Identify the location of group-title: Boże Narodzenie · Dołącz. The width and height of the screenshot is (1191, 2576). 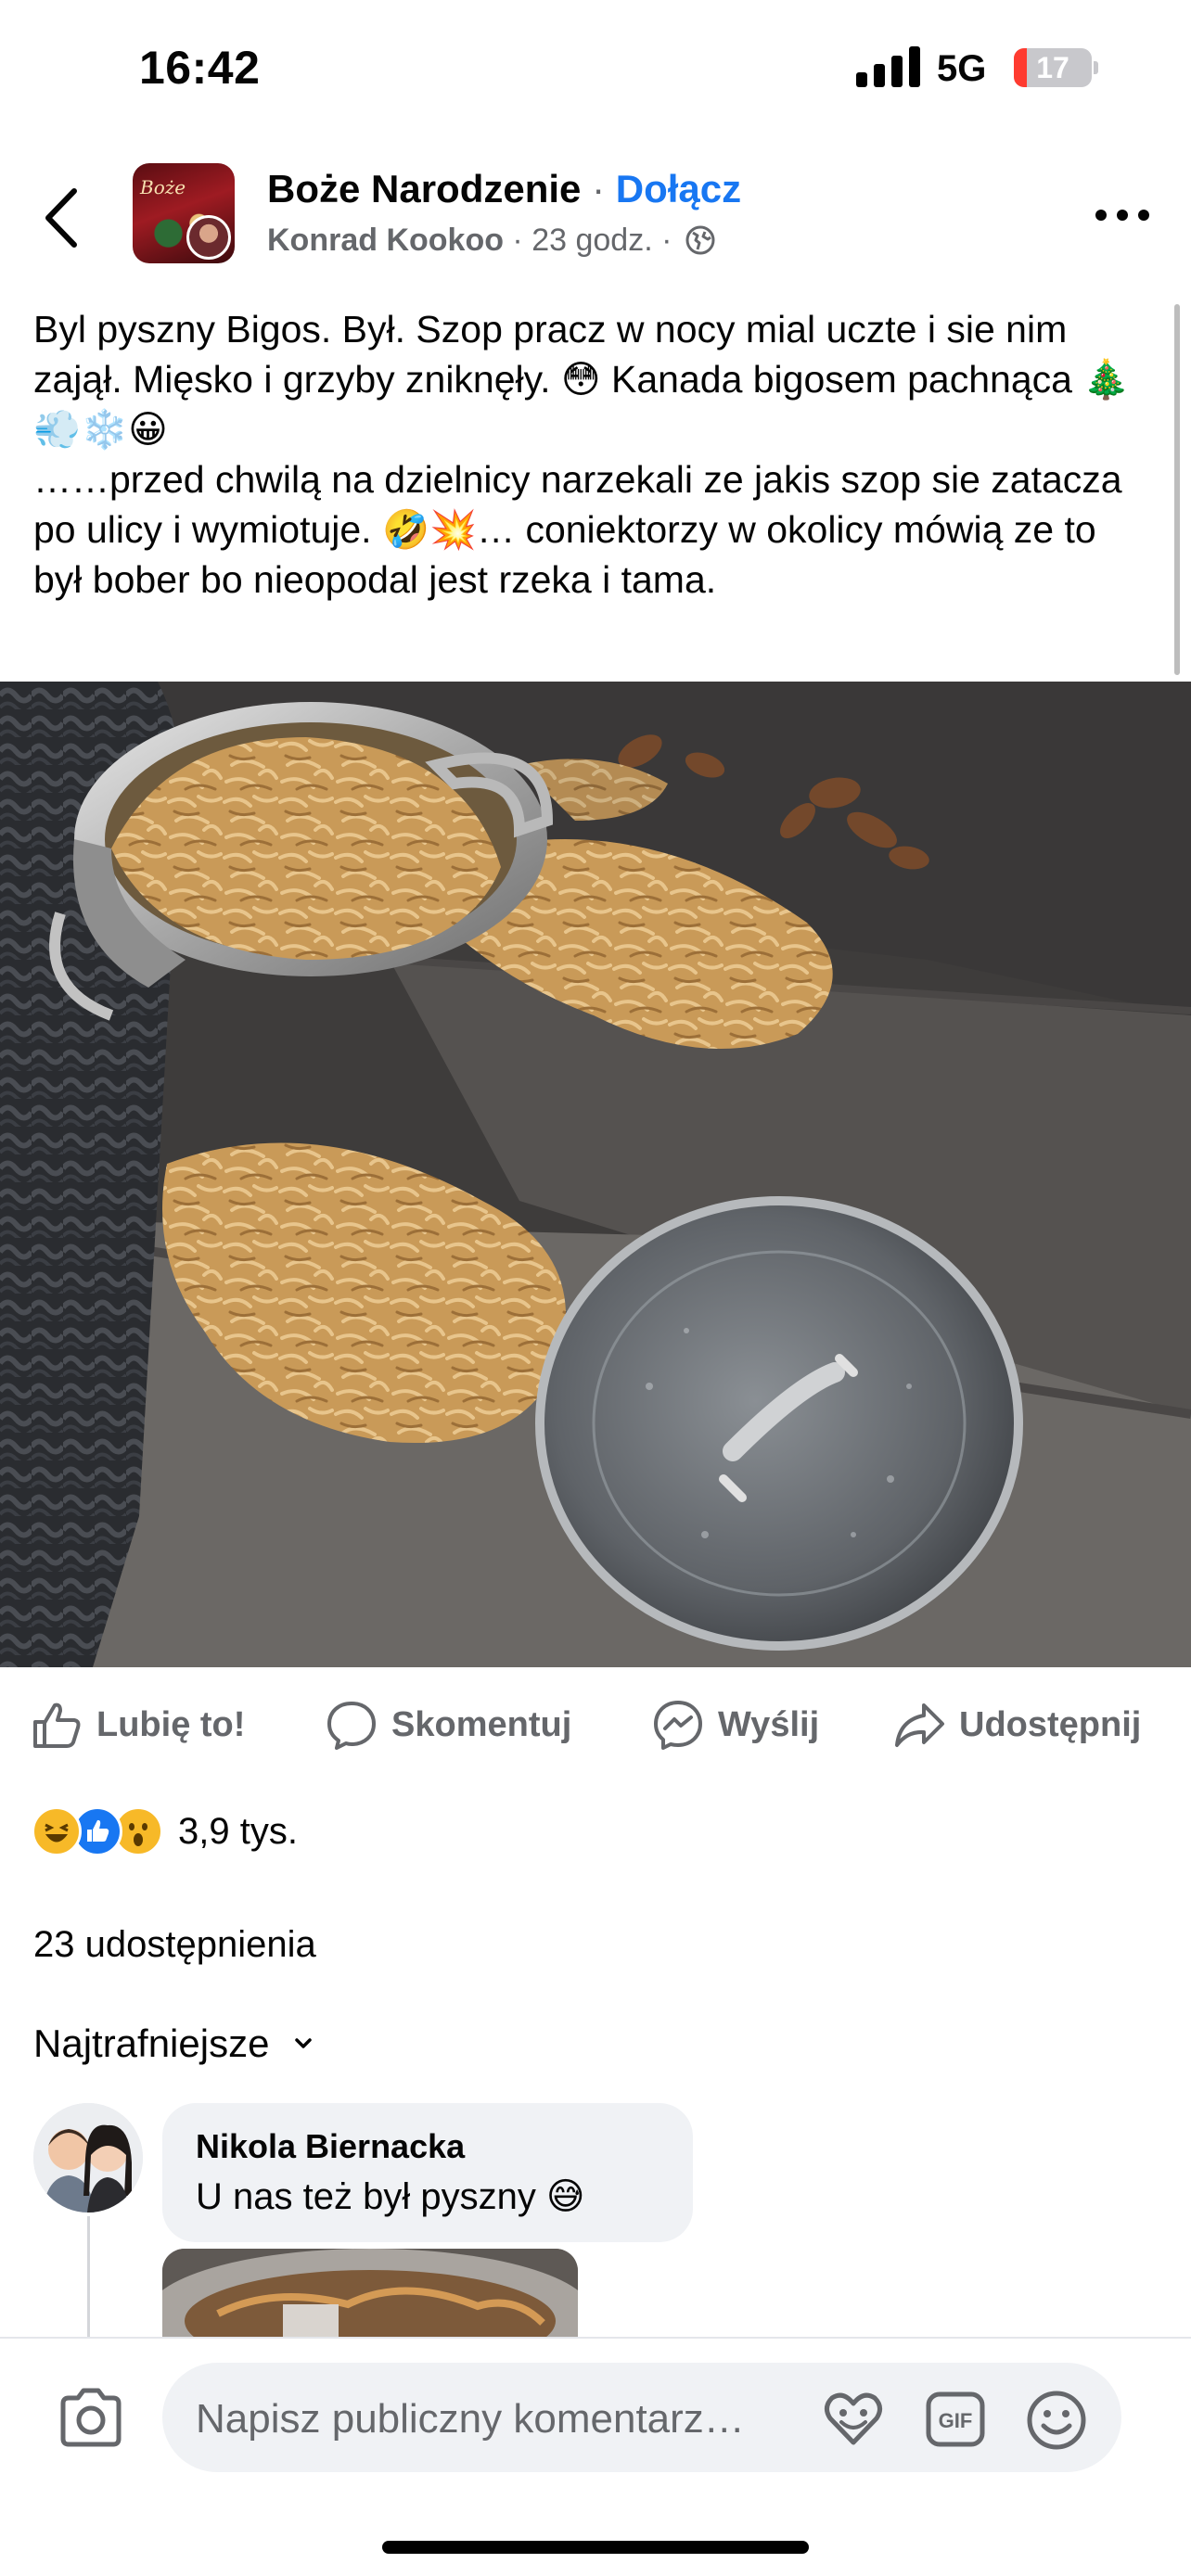
(504, 189).